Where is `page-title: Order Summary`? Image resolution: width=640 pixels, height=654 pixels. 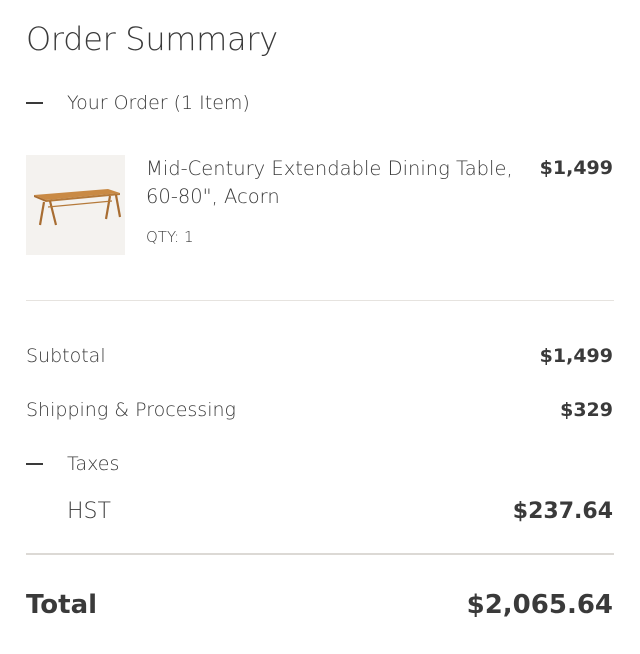
page-title: Order Summary is located at coordinates (152, 39).